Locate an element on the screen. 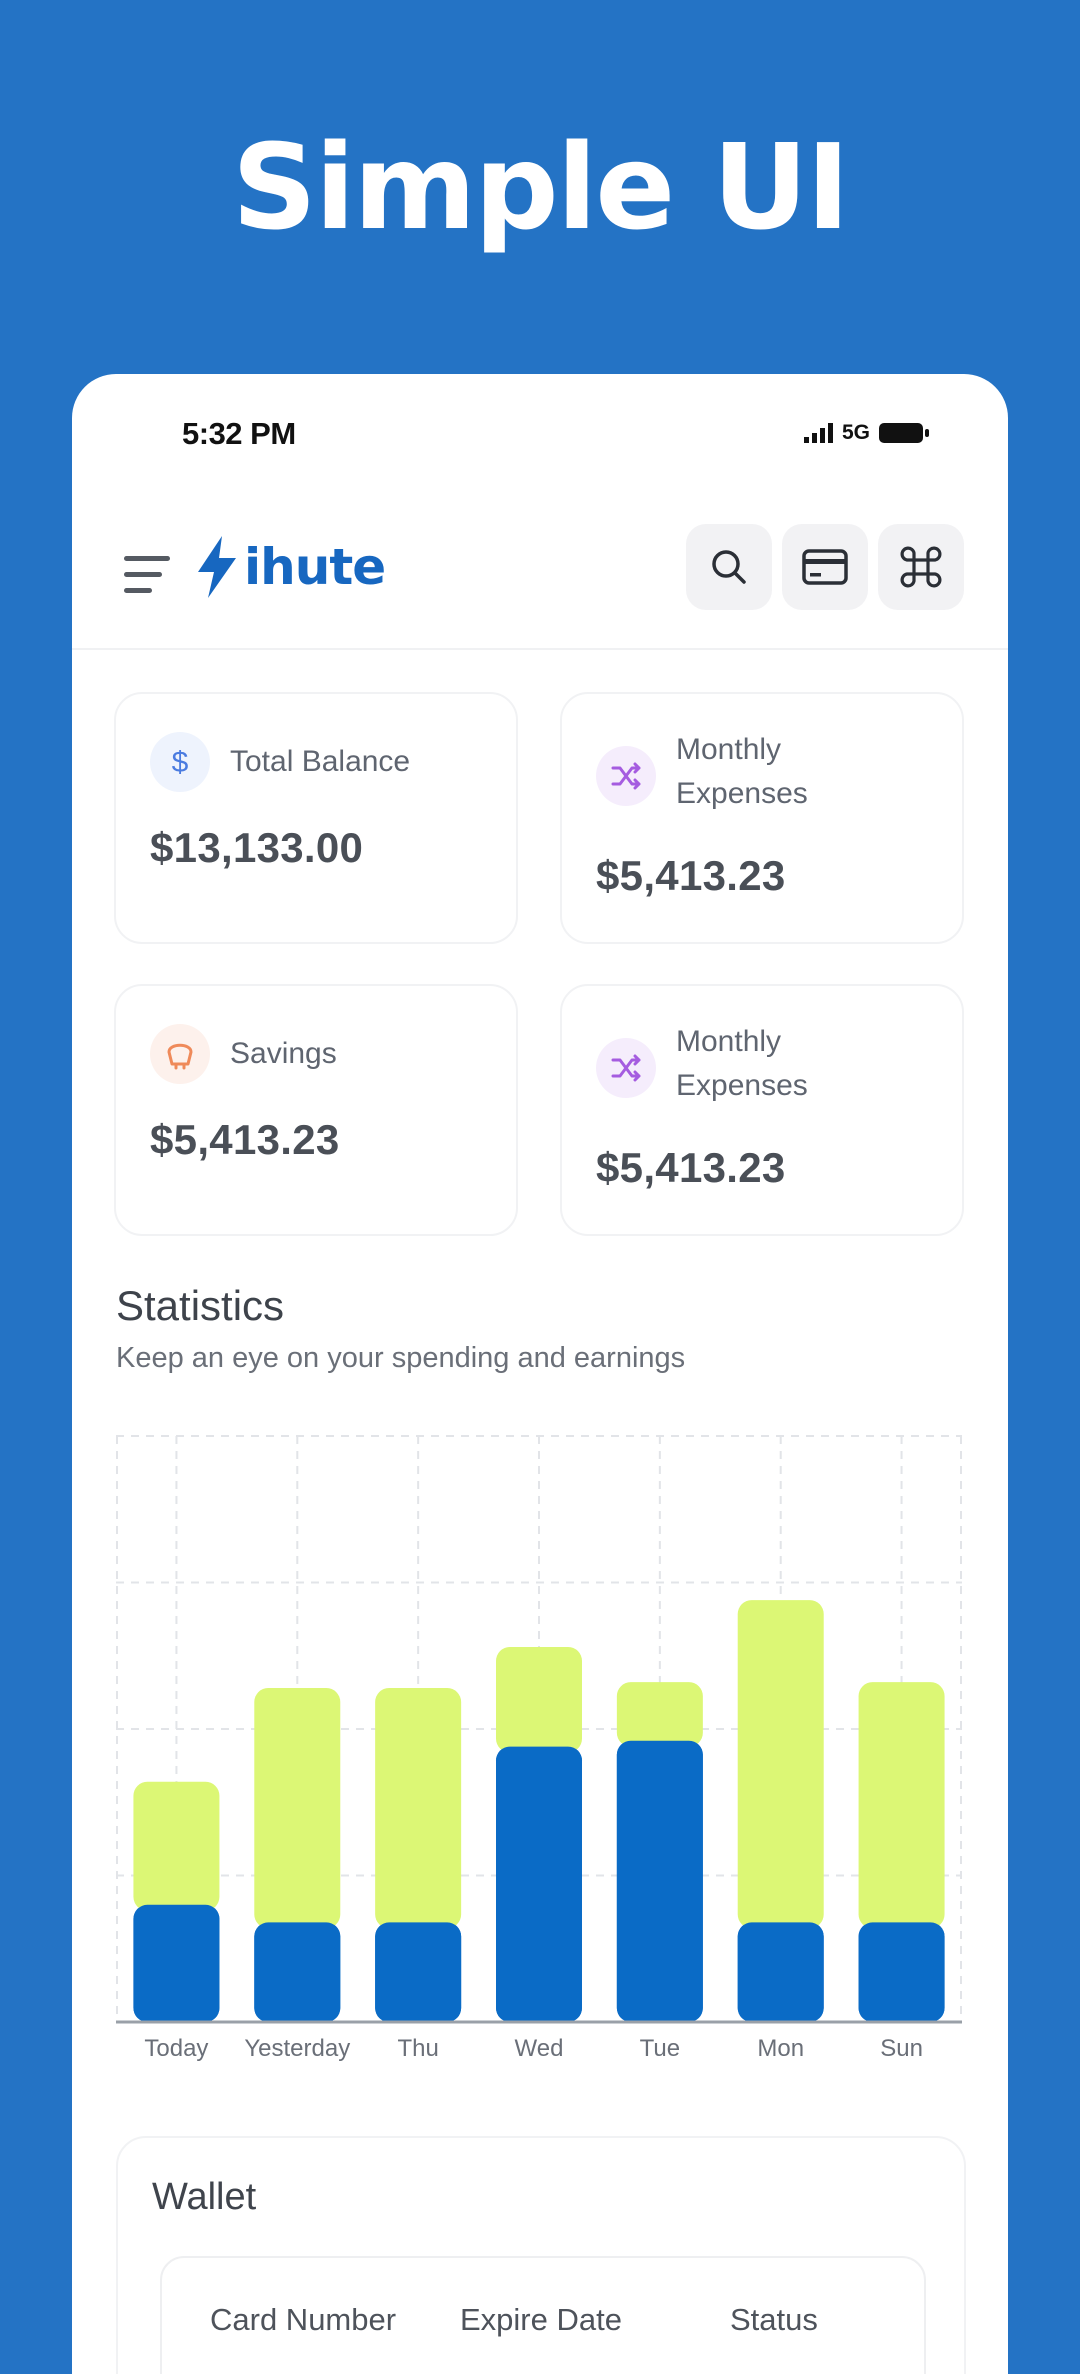 Image resolution: width=1080 pixels, height=2374 pixels. bolt-icon is located at coordinates (217, 567).